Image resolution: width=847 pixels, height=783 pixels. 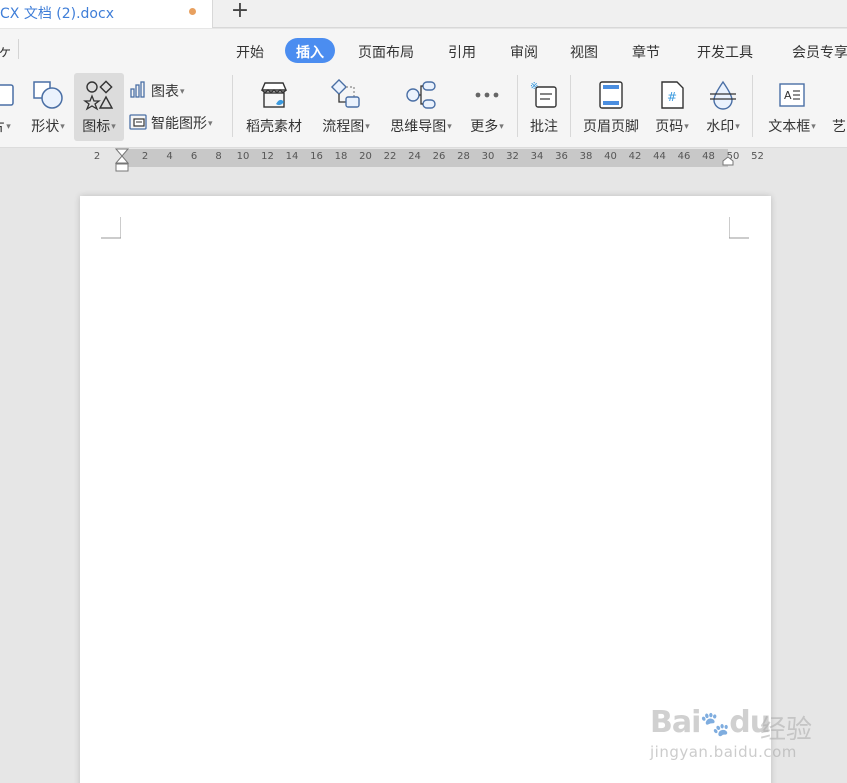 What do you see at coordinates (610, 156) in the screenshot?
I see `ruler-label: 40` at bounding box center [610, 156].